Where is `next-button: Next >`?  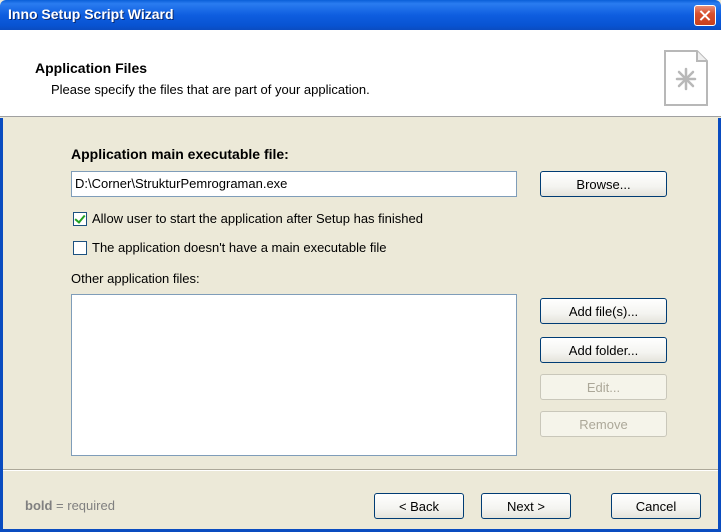
next-button: Next > is located at coordinates (526, 506).